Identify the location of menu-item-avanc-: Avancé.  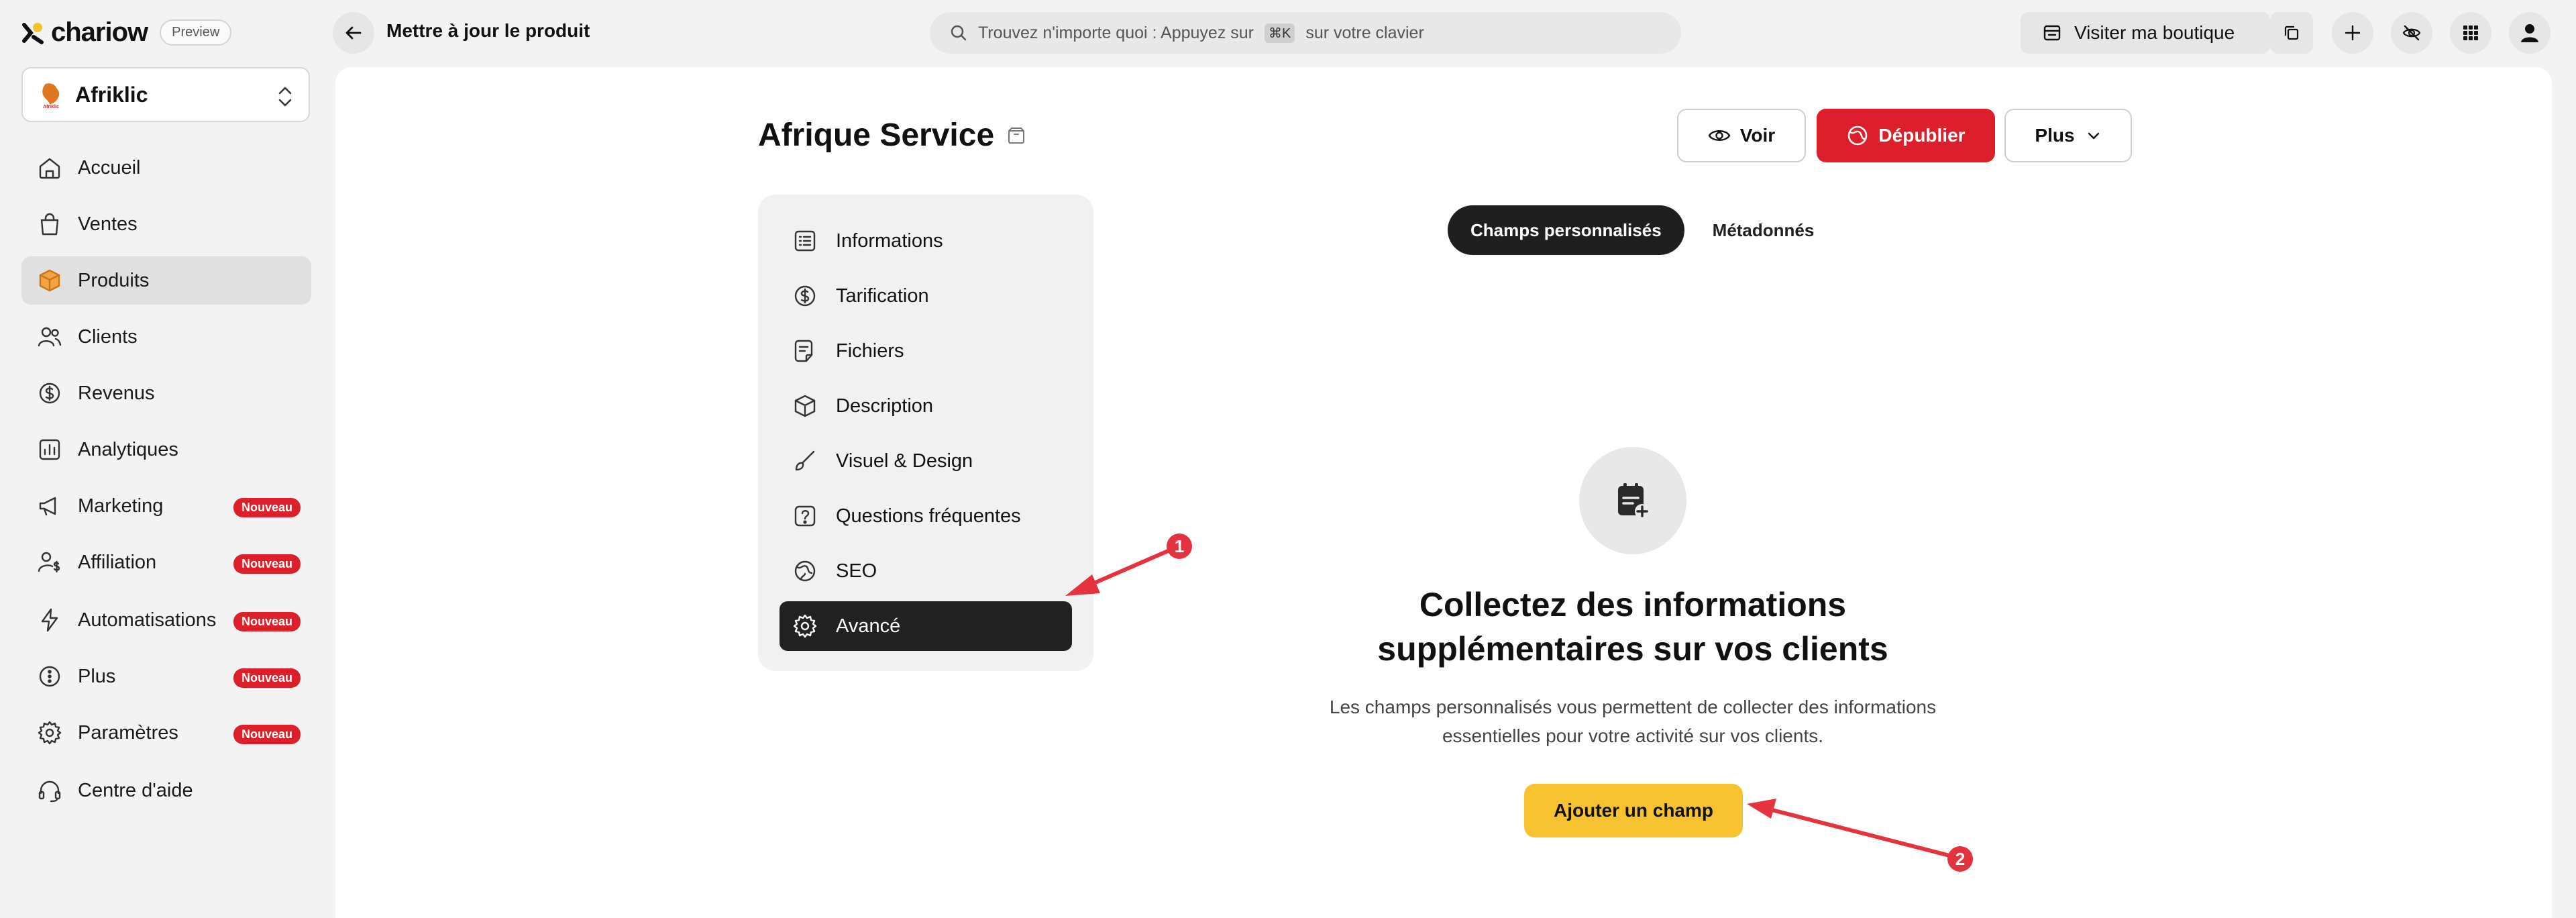
(926, 626).